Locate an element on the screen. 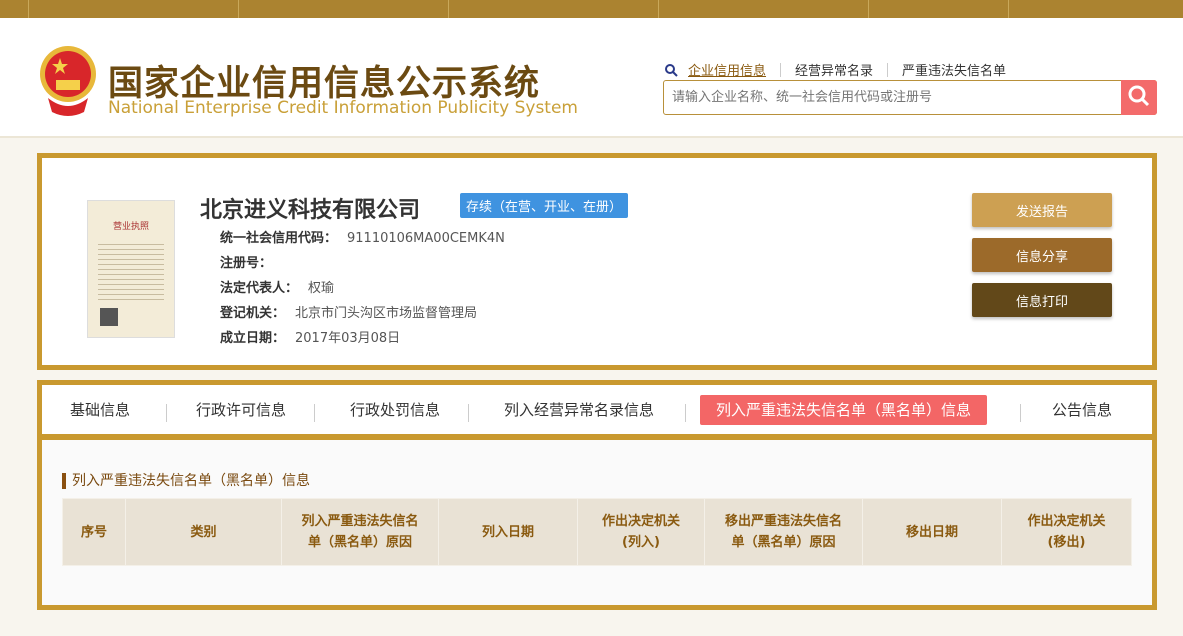 The image size is (1183, 636). field-label: 注册号： is located at coordinates (246, 263).